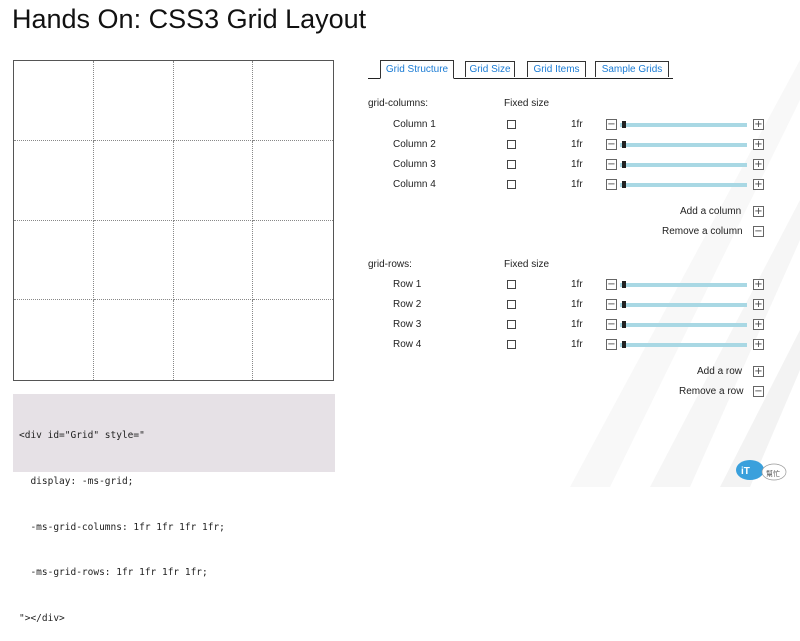 The width and height of the screenshot is (800, 641). What do you see at coordinates (758, 371) in the screenshot?
I see `add-row-button: +` at bounding box center [758, 371].